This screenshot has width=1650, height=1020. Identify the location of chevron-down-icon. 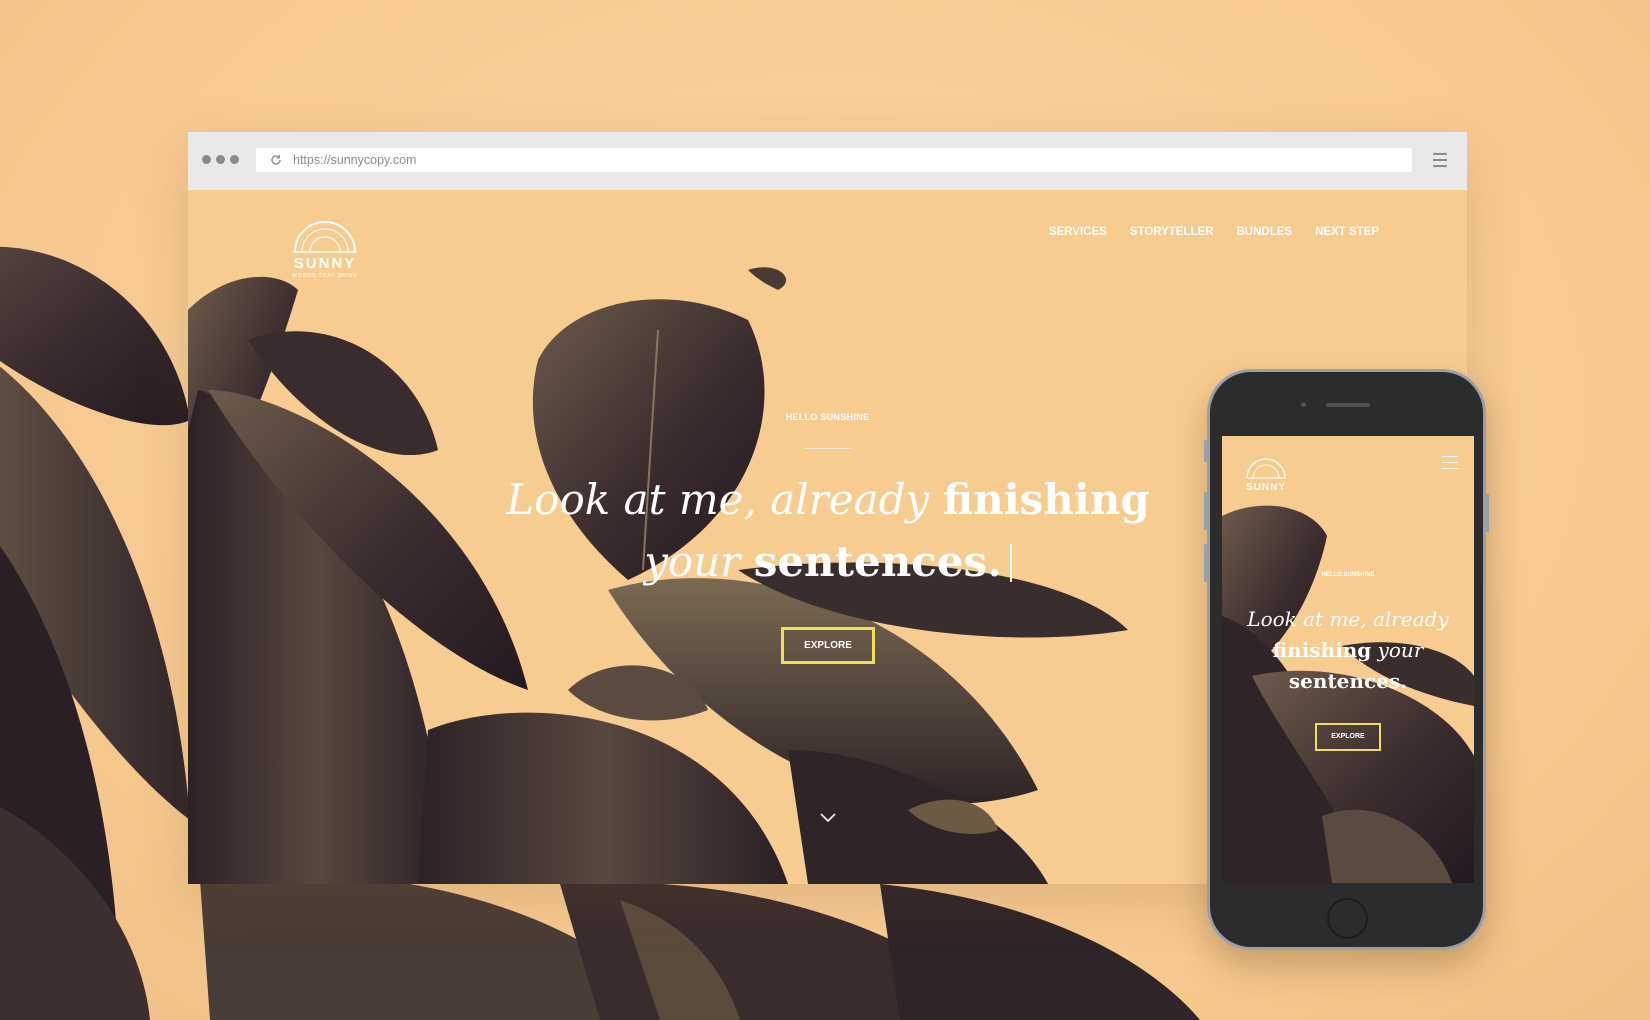
(828, 818).